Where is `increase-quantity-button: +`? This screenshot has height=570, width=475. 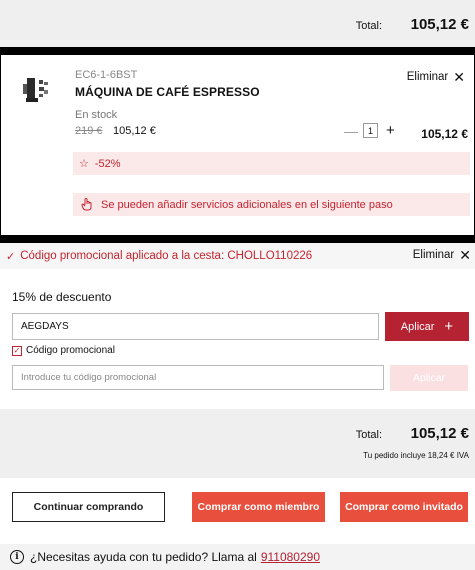 increase-quantity-button: + is located at coordinates (390, 130).